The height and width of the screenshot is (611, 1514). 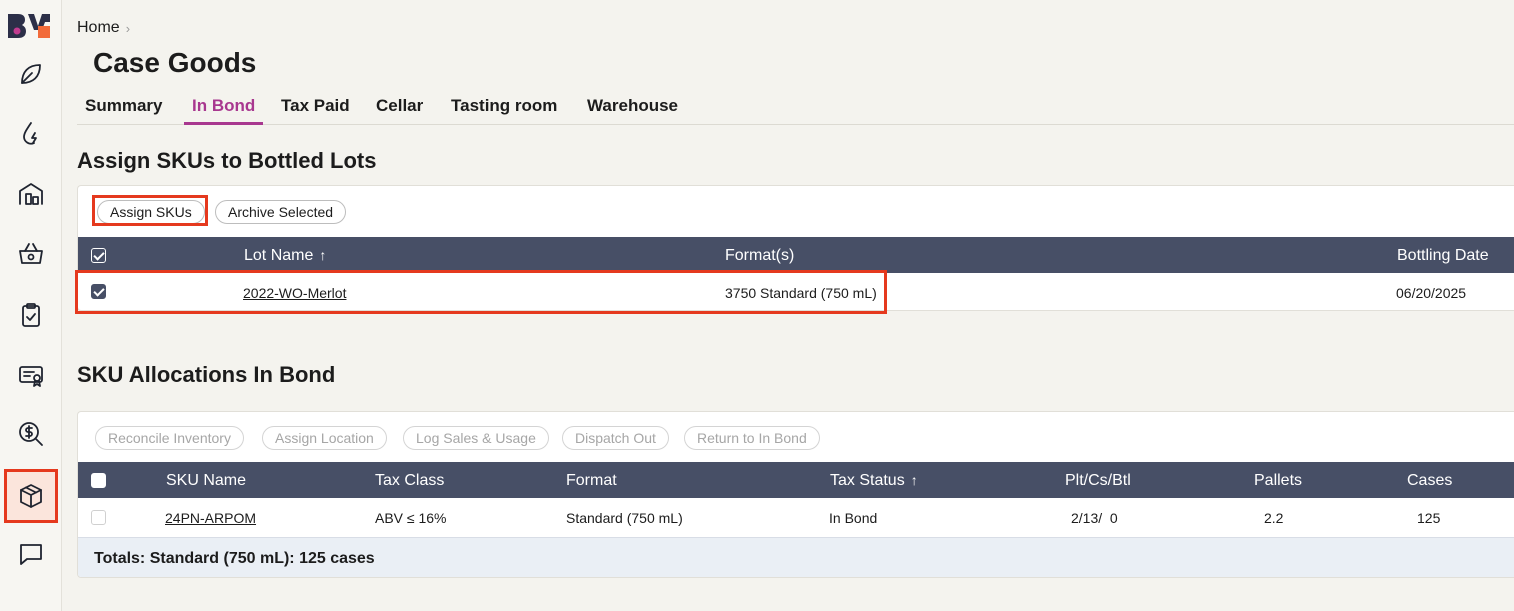 I want to click on sidebar-item-basket, so click(x=31, y=254).